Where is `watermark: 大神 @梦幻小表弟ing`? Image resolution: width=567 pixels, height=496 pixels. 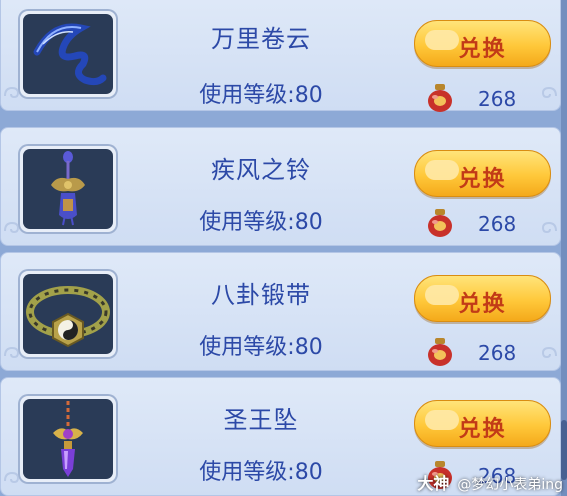
watermark: 大神 @梦幻小表弟ing is located at coordinates (490, 481).